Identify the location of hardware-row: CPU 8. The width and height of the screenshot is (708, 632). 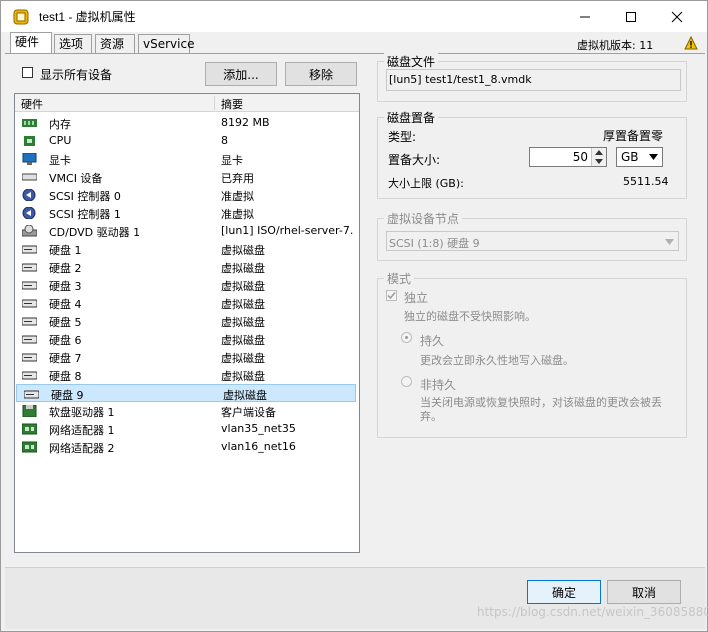
(185, 141).